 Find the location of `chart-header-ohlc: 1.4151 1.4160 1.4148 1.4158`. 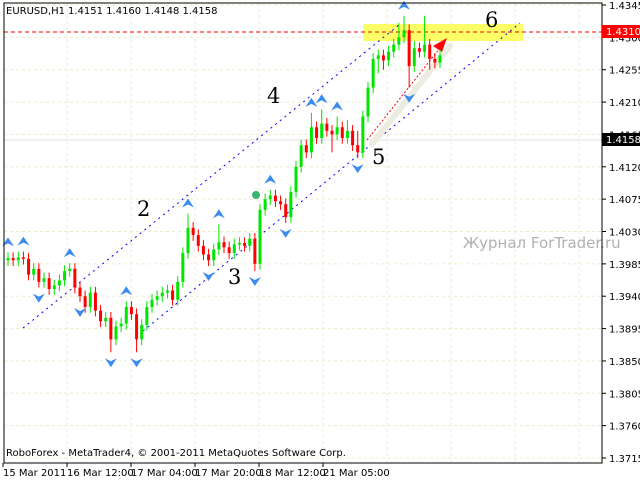

chart-header-ohlc: 1.4151 1.4160 1.4148 1.4158 is located at coordinates (143, 11).